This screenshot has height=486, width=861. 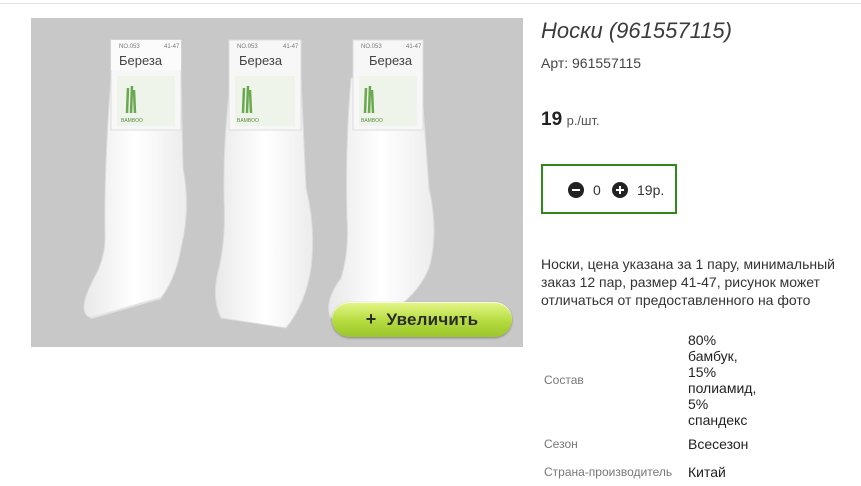 I want to click on package-size-1: 41-47, so click(x=172, y=47).